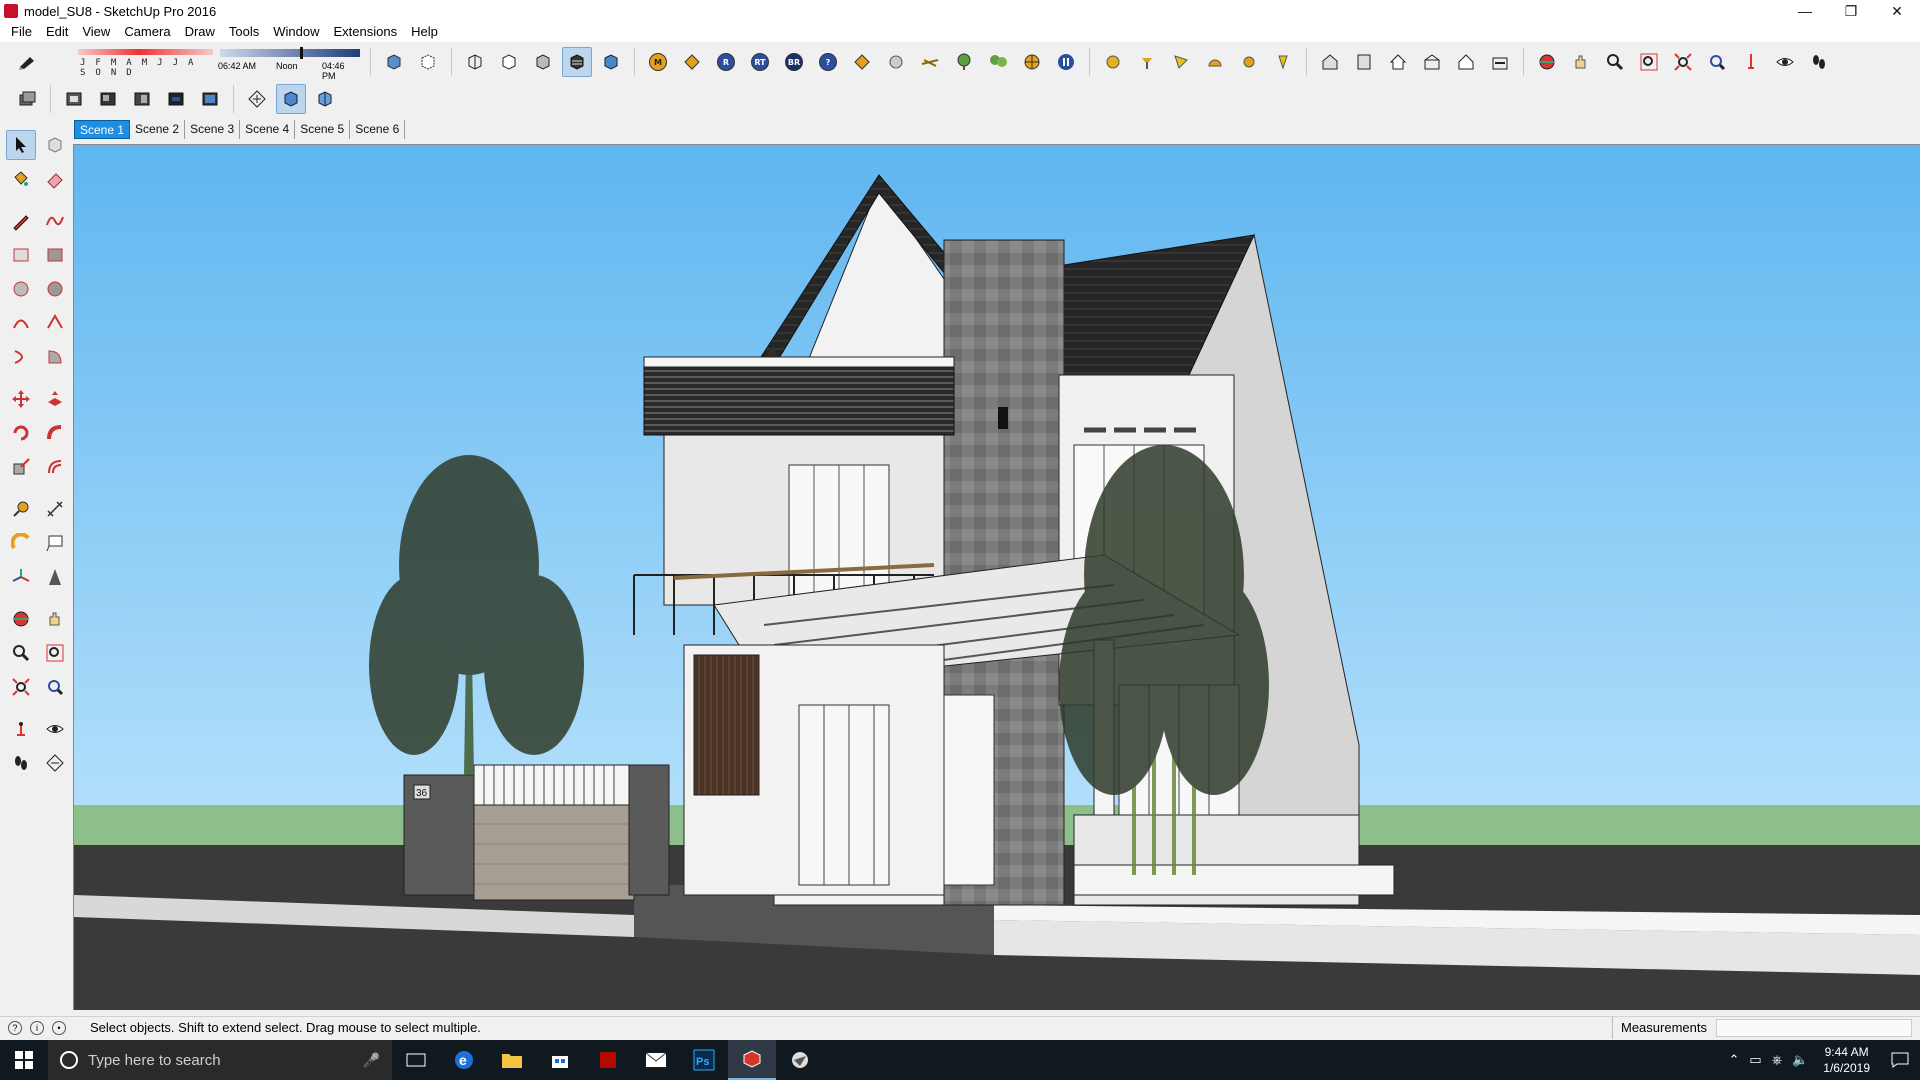 The width and height of the screenshot is (1920, 1080). What do you see at coordinates (1113, 62) in the screenshot?
I see `plugin-dot-button` at bounding box center [1113, 62].